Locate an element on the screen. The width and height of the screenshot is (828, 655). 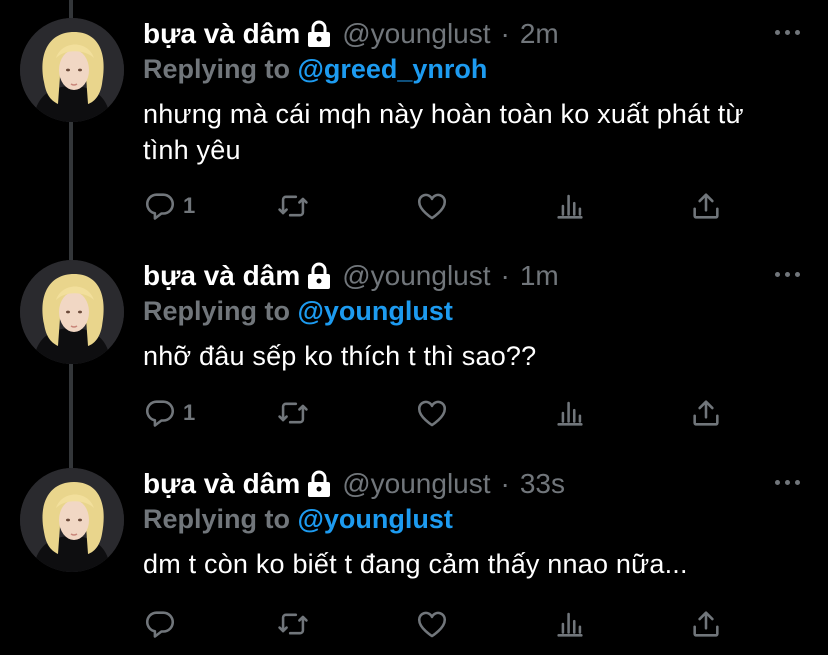
tweet-header: bựa và dâm @younglust · 1m is located at coordinates (351, 276).